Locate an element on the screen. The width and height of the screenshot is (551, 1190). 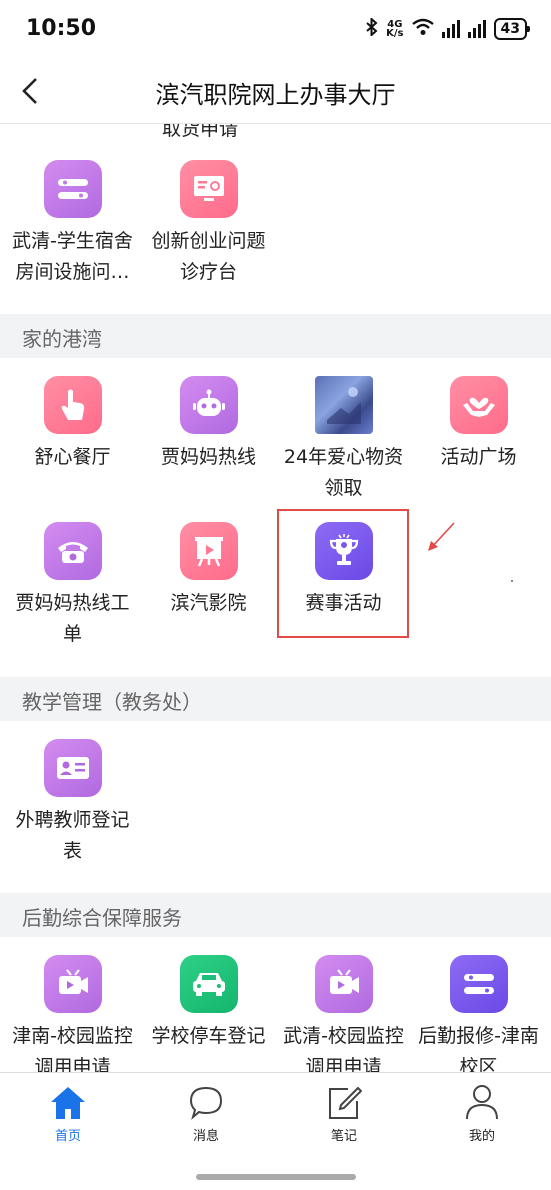
section-title: 教学管理（教务处） is located at coordinates (112, 702).